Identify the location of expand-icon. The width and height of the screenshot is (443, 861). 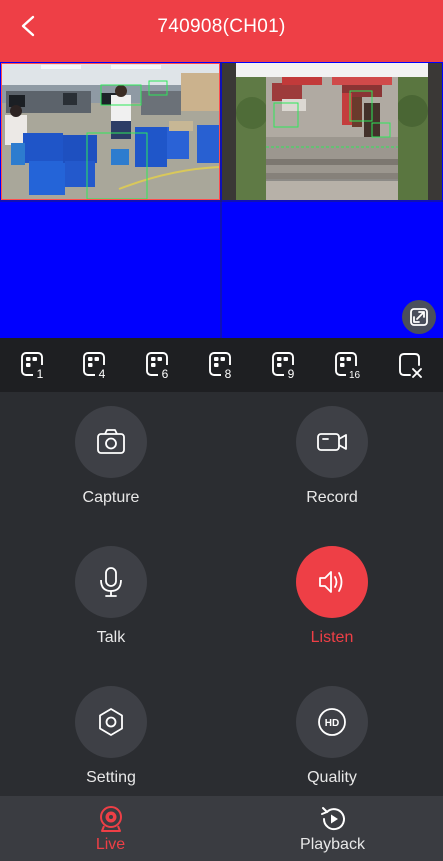
(419, 317).